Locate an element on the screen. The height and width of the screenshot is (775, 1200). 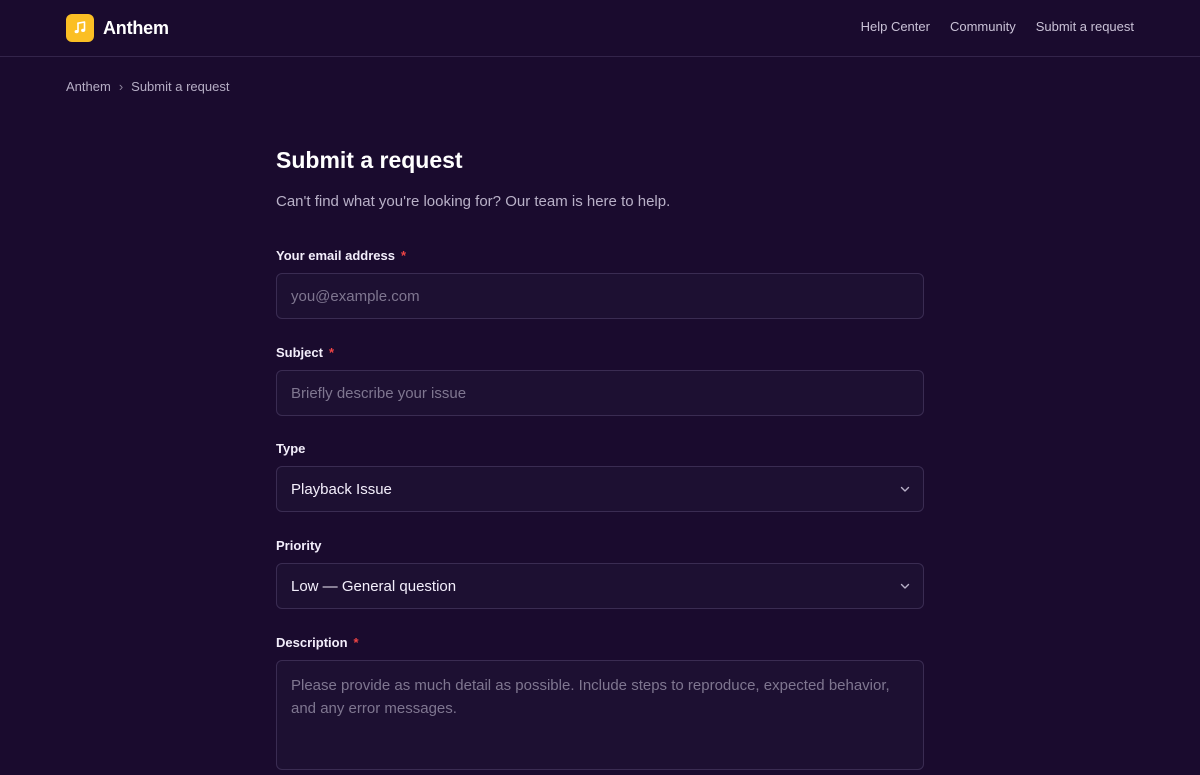
subject-input is located at coordinates (600, 393).